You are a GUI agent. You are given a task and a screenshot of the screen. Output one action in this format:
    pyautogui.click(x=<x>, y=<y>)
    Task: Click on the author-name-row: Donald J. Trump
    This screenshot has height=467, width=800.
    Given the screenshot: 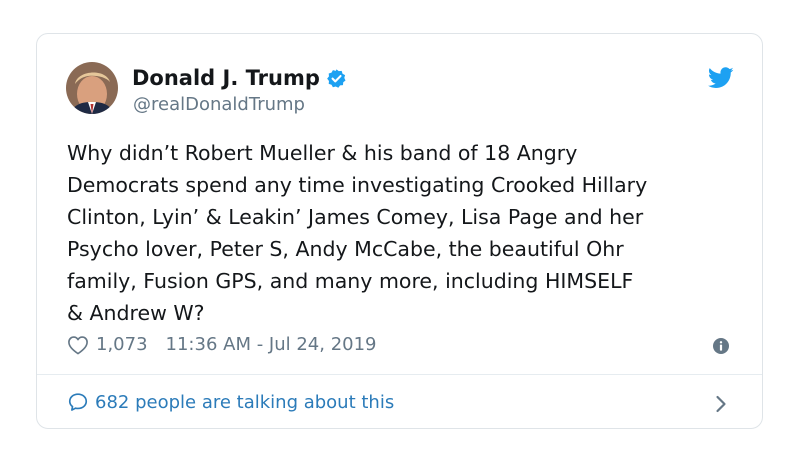 What is the action you would take?
    pyautogui.click(x=239, y=78)
    